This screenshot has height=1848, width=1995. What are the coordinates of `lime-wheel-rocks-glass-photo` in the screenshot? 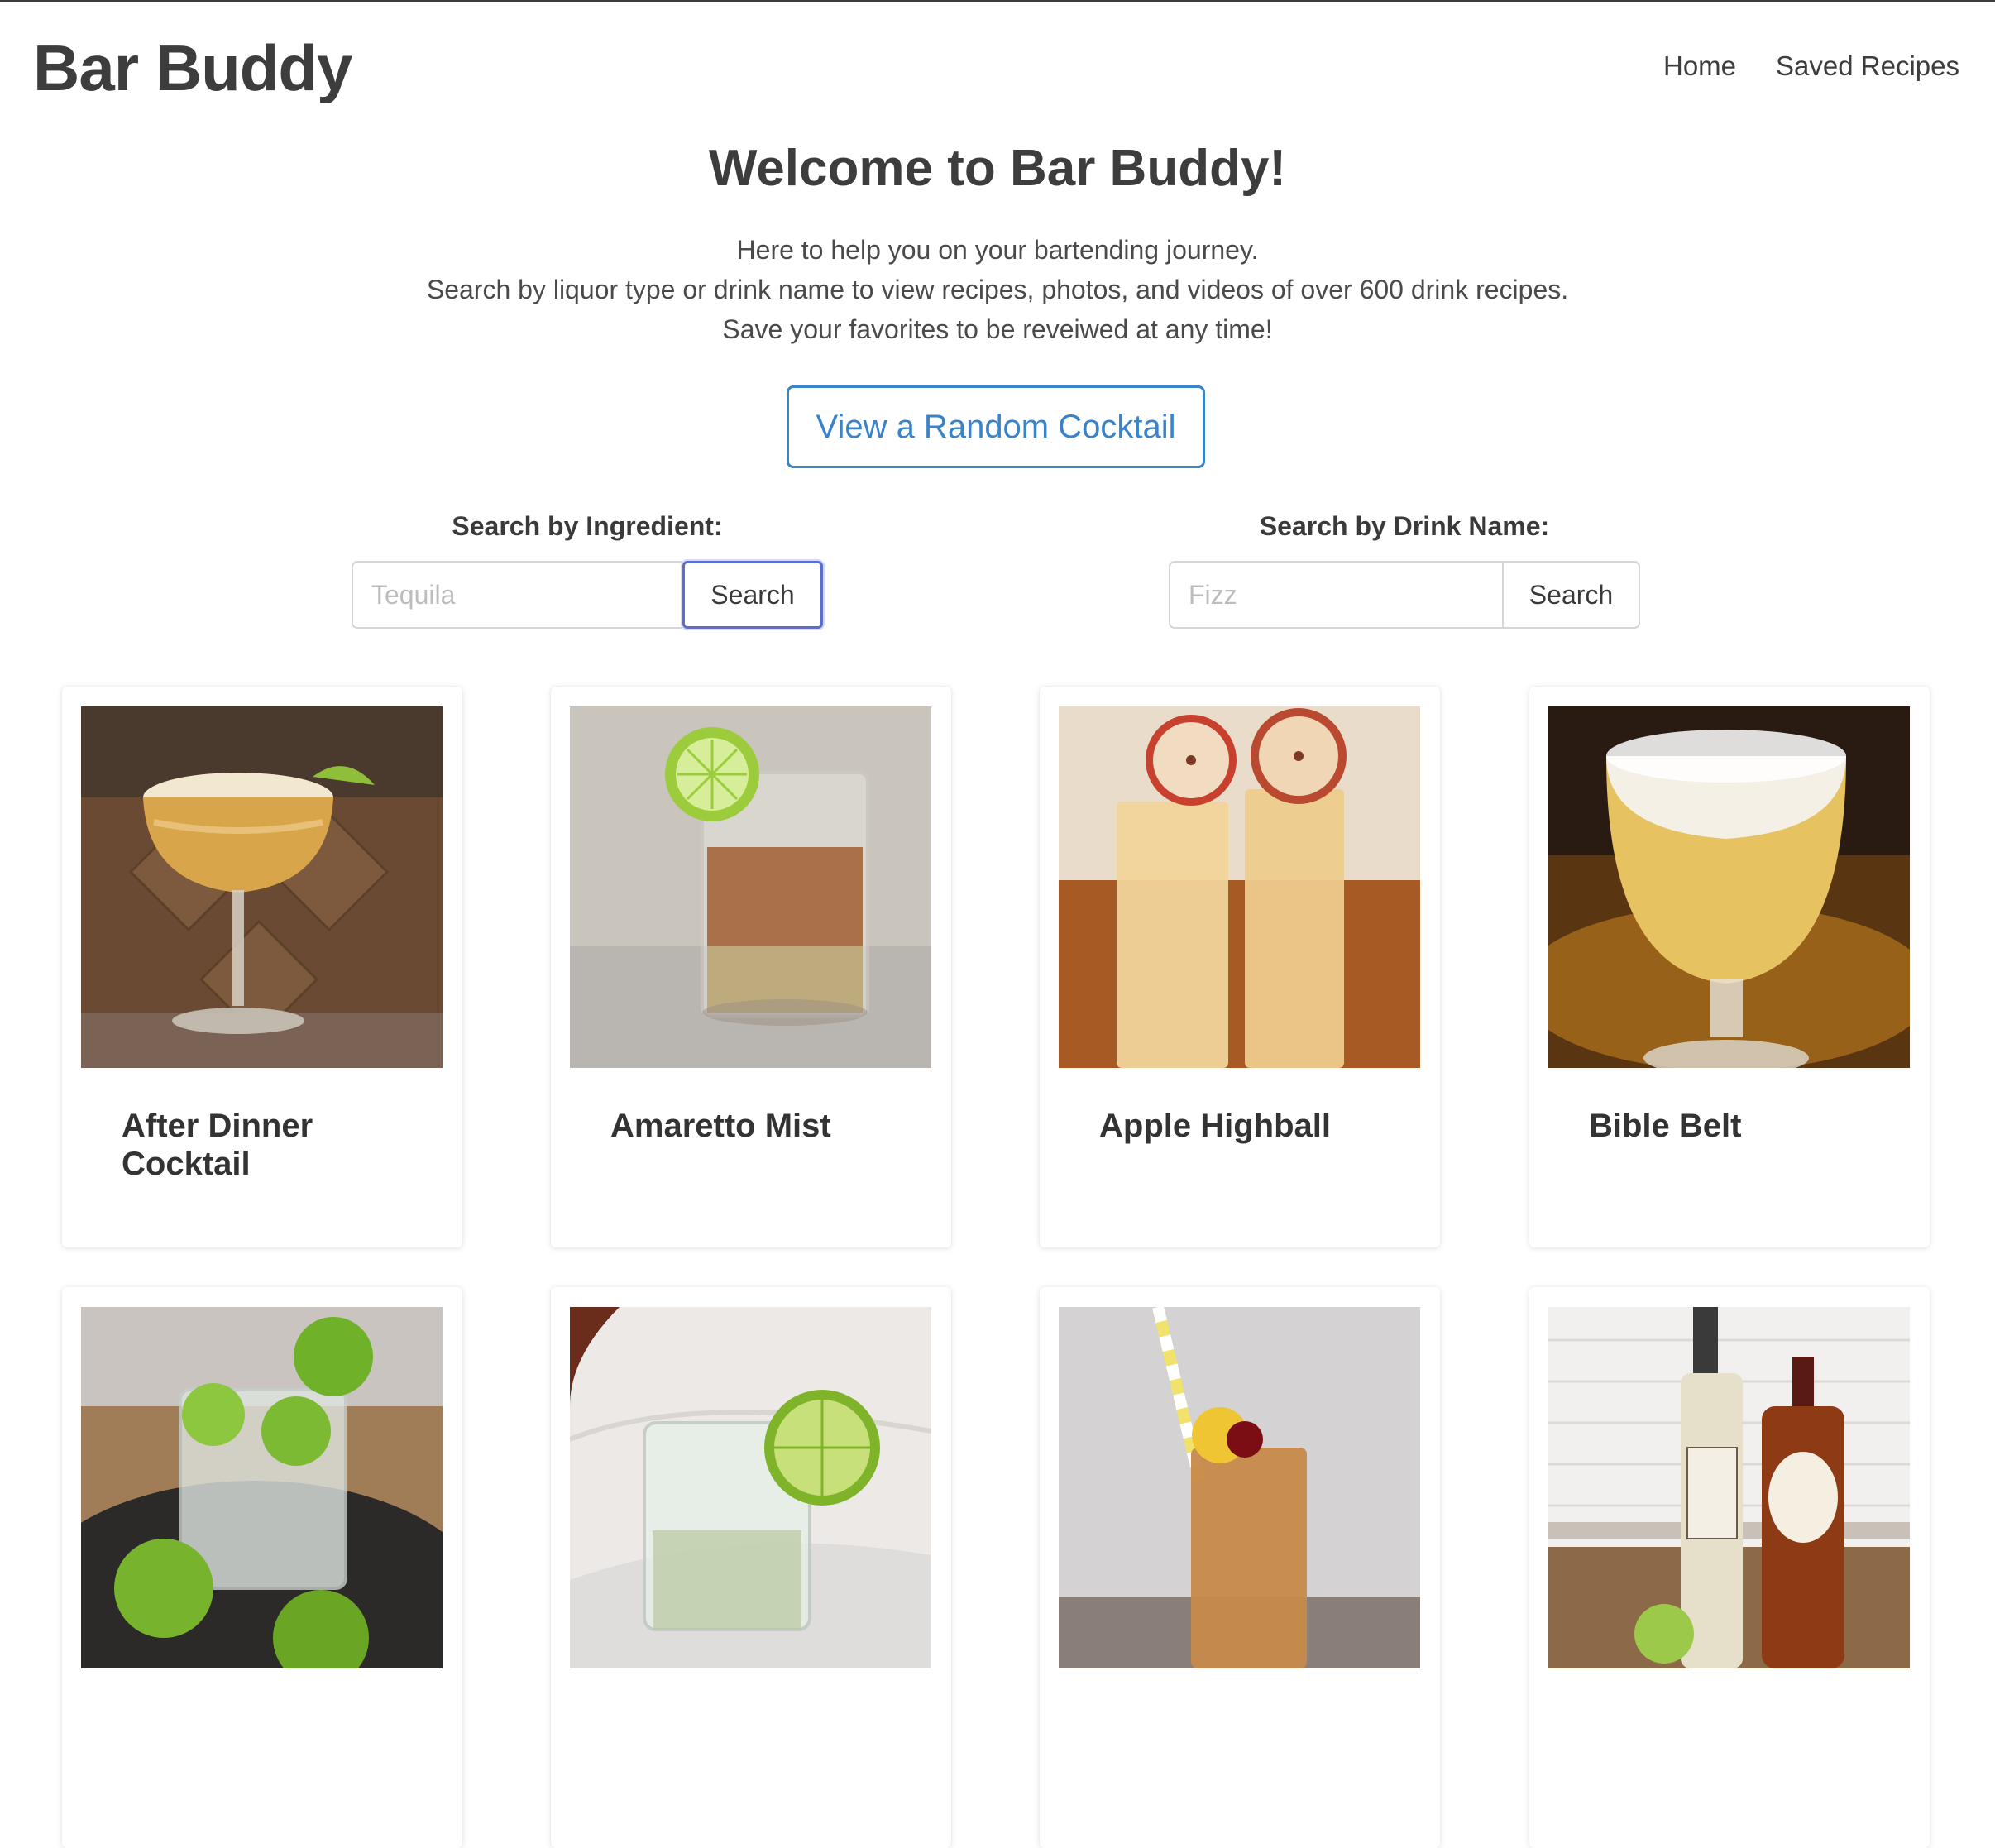 It's located at (751, 1487).